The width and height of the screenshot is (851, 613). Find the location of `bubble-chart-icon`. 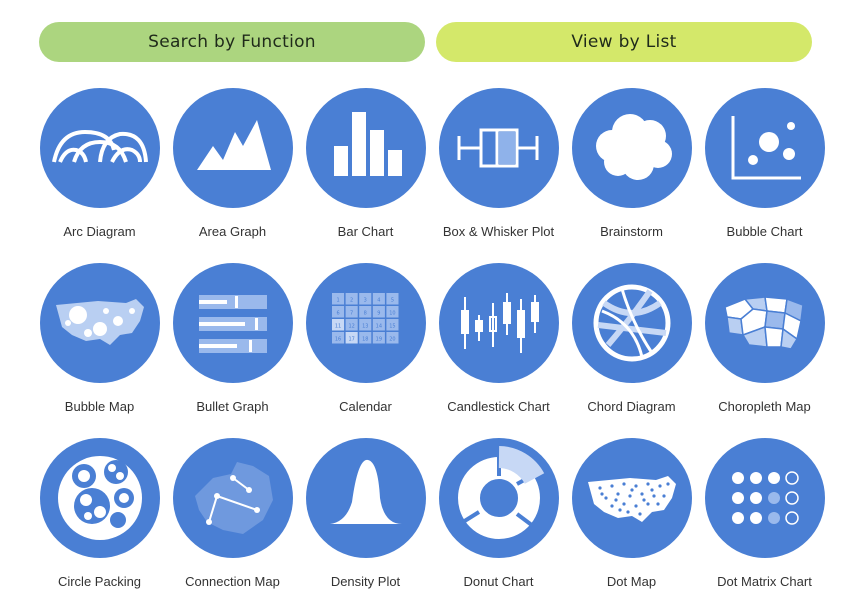

bubble-chart-icon is located at coordinates (764, 148).